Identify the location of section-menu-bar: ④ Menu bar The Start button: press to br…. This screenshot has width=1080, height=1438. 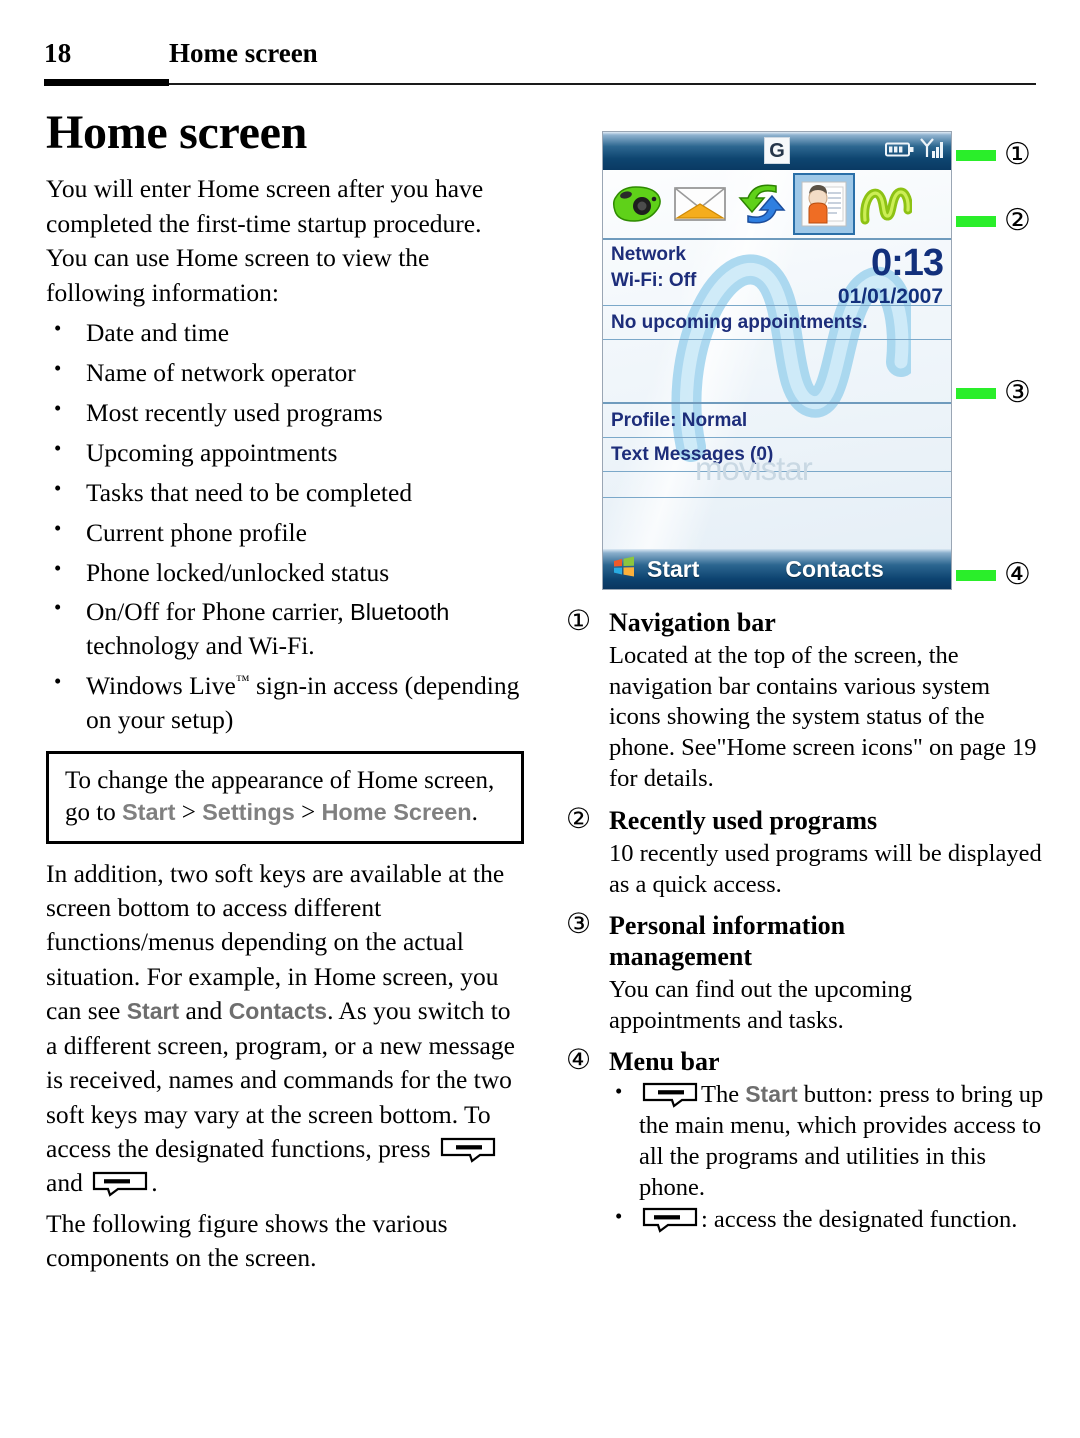
(806, 1139).